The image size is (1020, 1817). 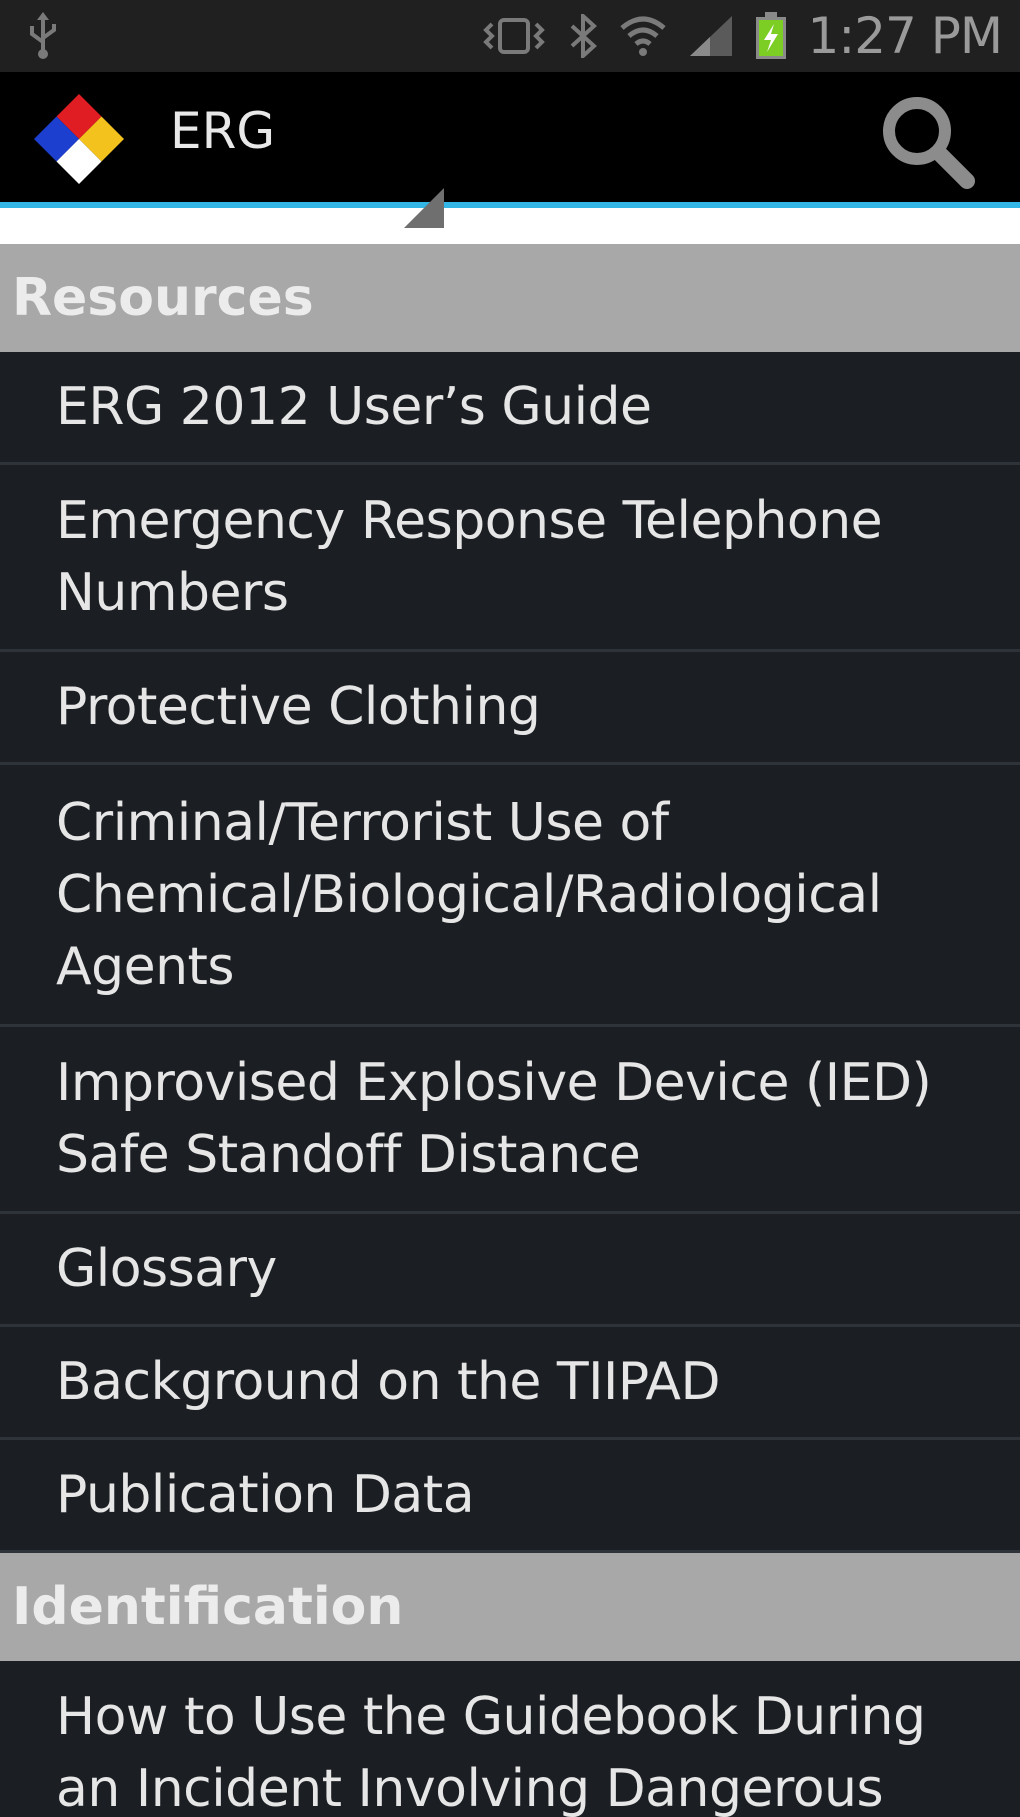 I want to click on section-header-identification: Identification, so click(x=510, y=1607).